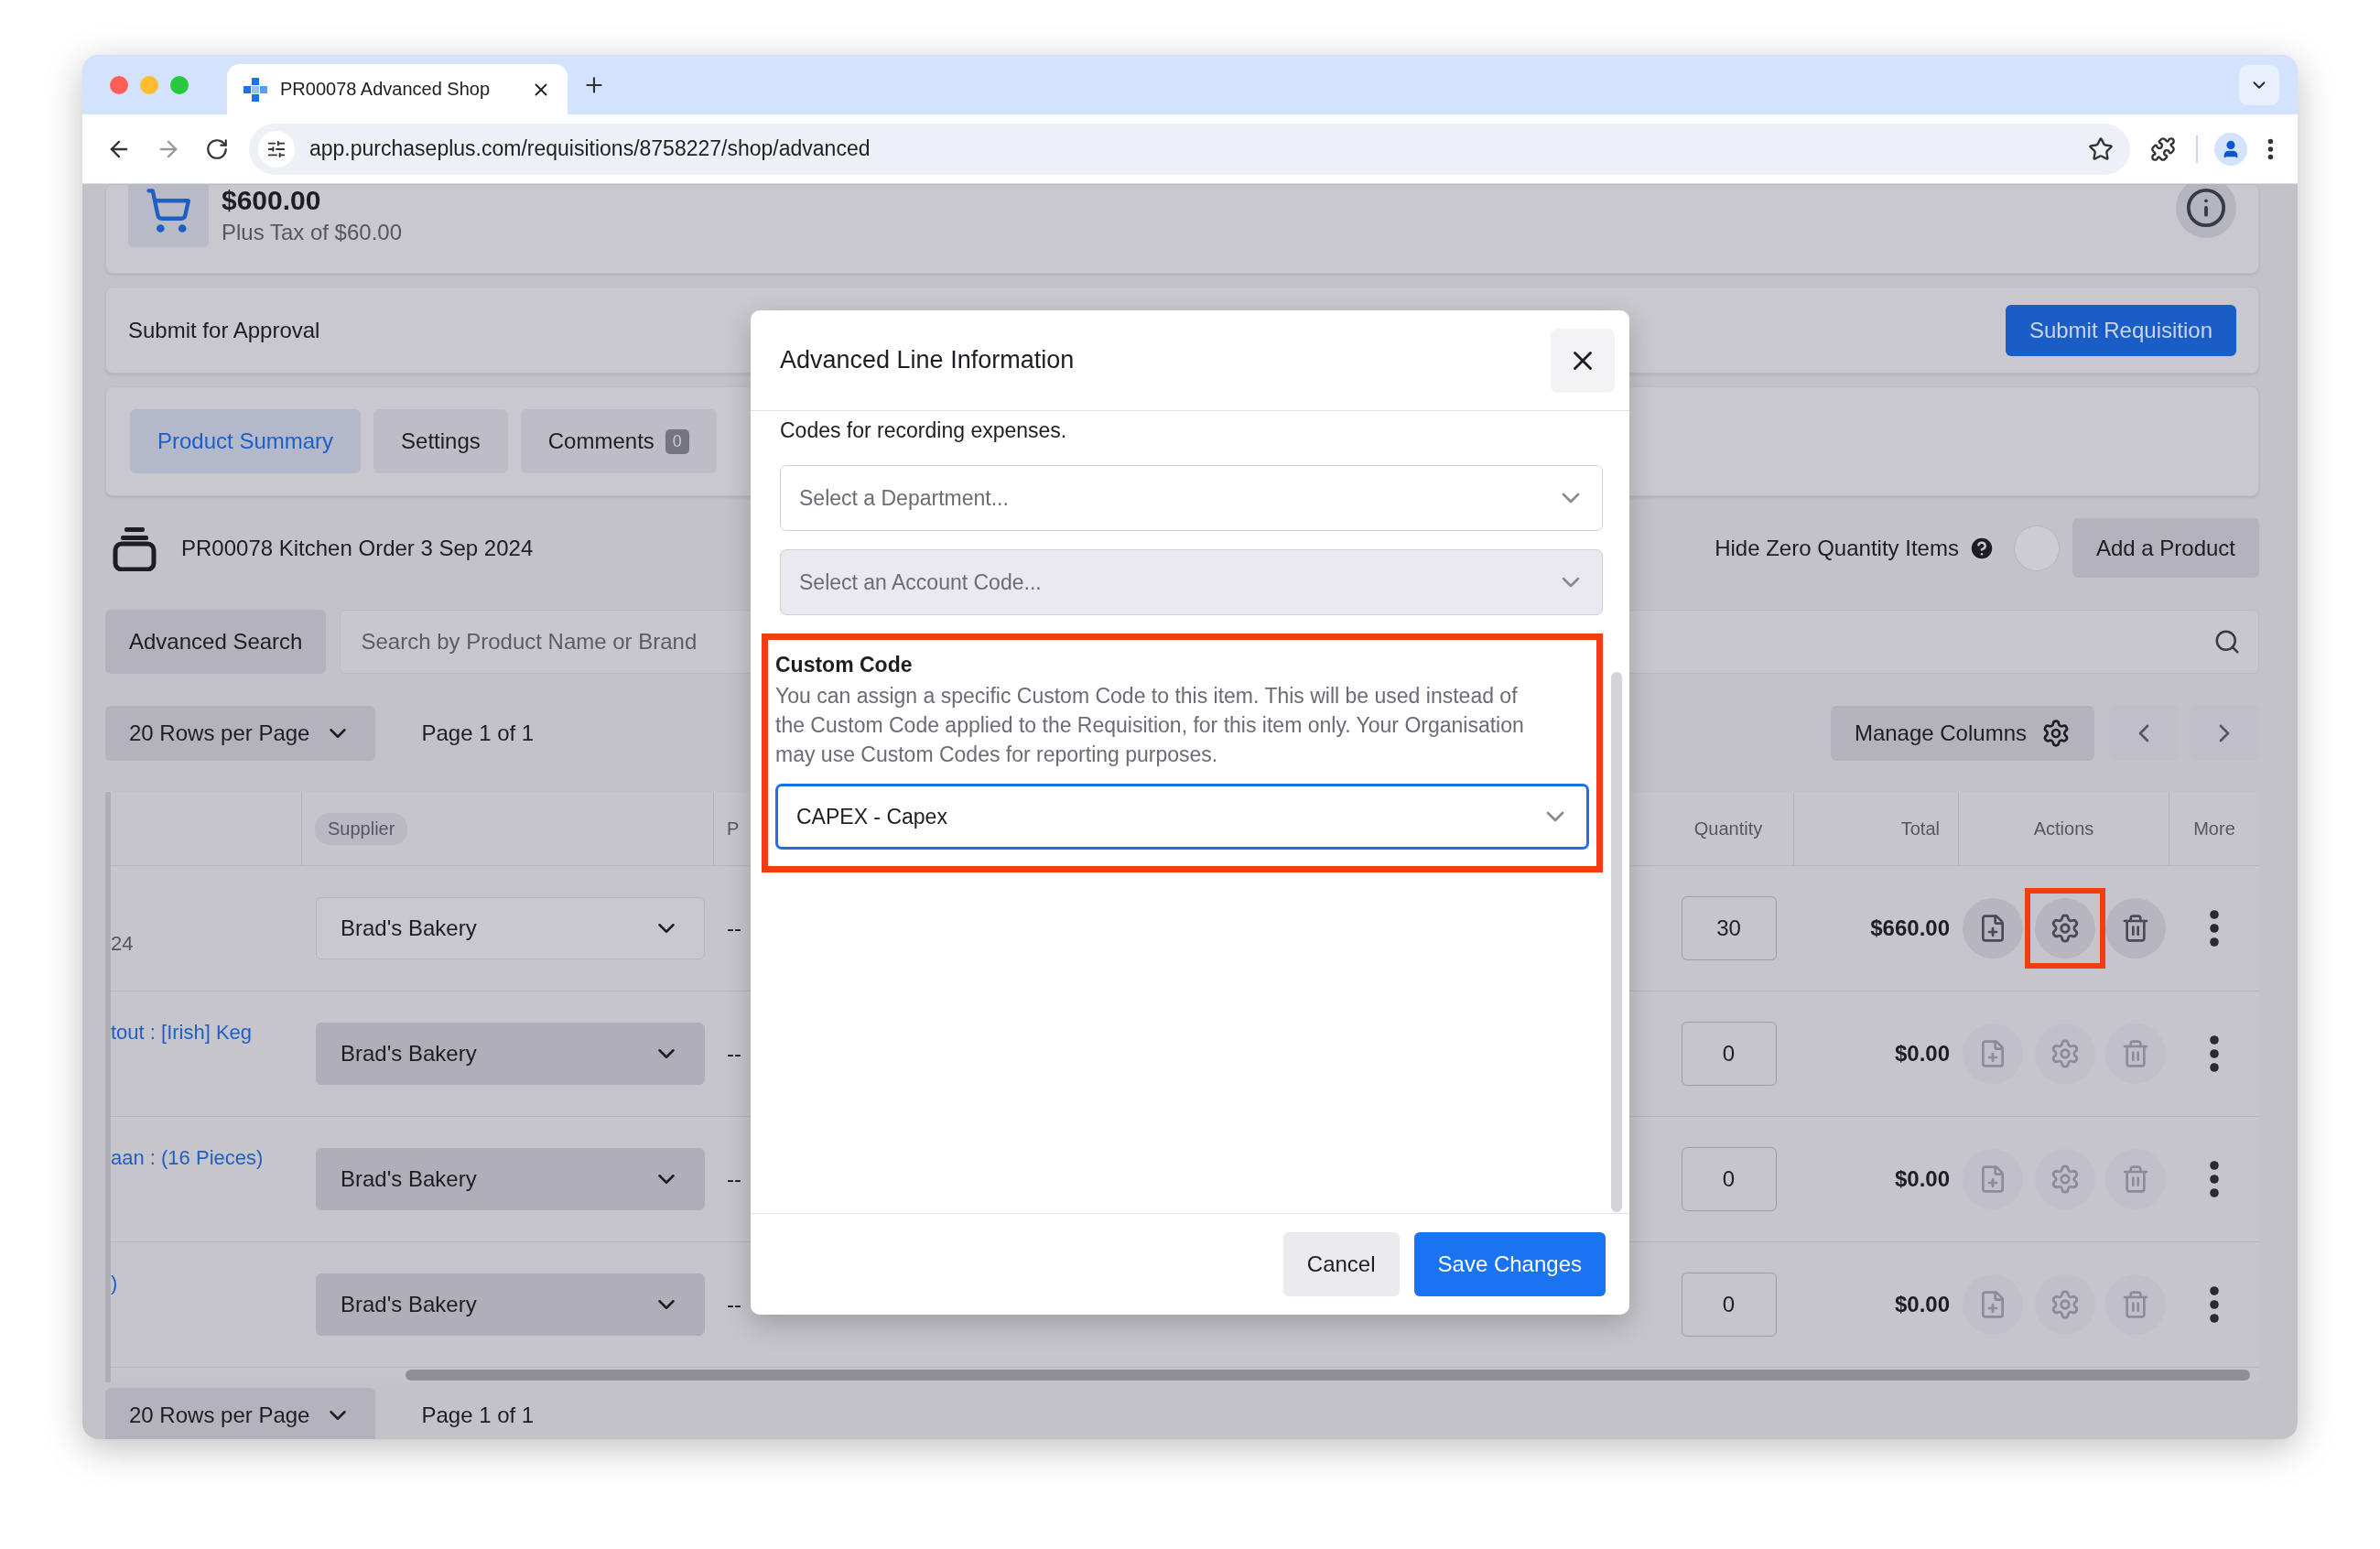  I want to click on section-description: You can assign a specific Custom Code to this item. This will be used instead of the Custom Code applied to the Requisition, for this item only. Your Organisation may use Custom Codes for reporting purposes., so click(1150, 725).